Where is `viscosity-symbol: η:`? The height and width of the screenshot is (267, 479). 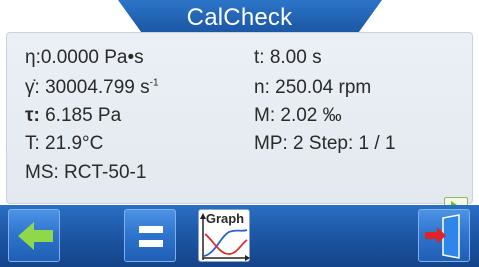
viscosity-symbol: η: is located at coordinates (33, 57).